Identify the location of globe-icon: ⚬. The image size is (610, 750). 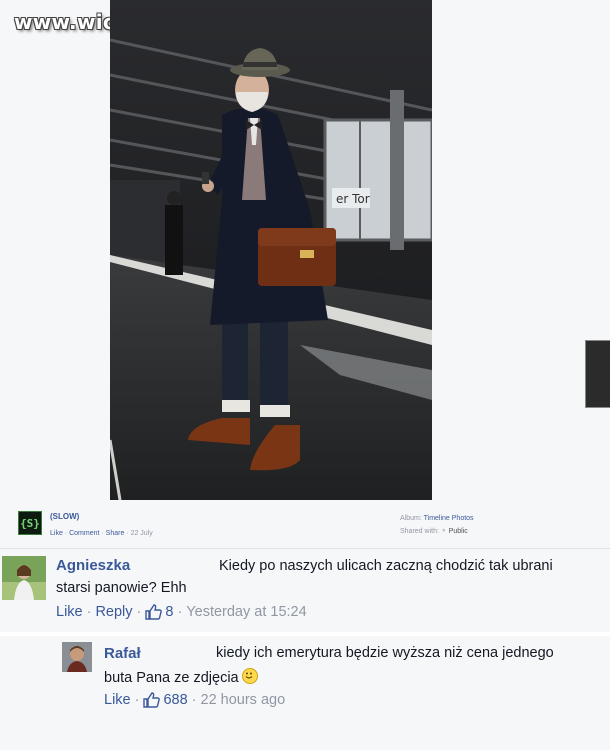
(443, 531).